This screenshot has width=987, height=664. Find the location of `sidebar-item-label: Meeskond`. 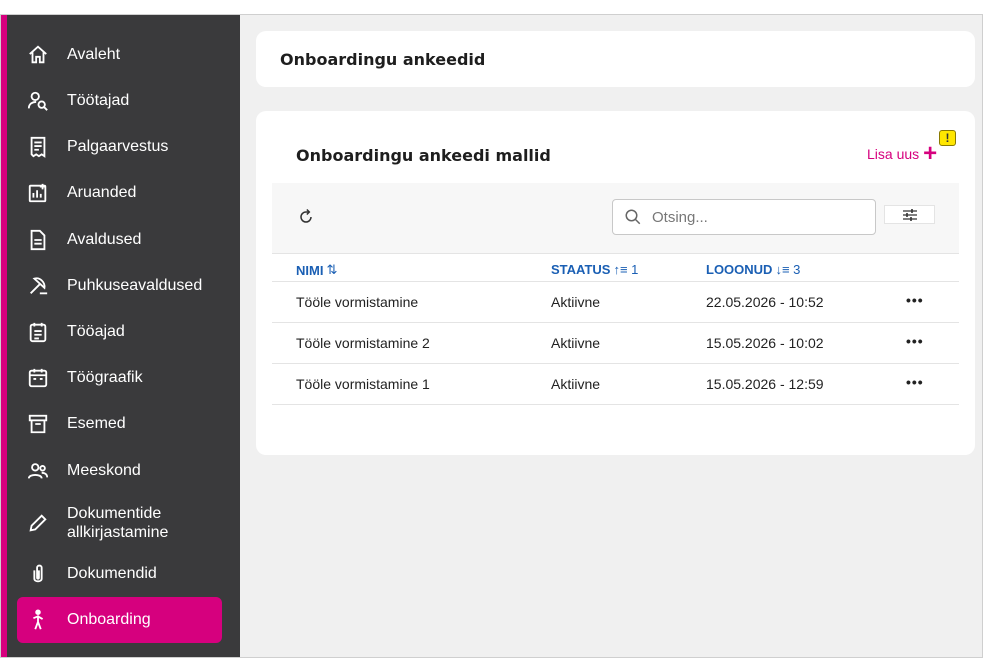

sidebar-item-label: Meeskond is located at coordinates (104, 470).